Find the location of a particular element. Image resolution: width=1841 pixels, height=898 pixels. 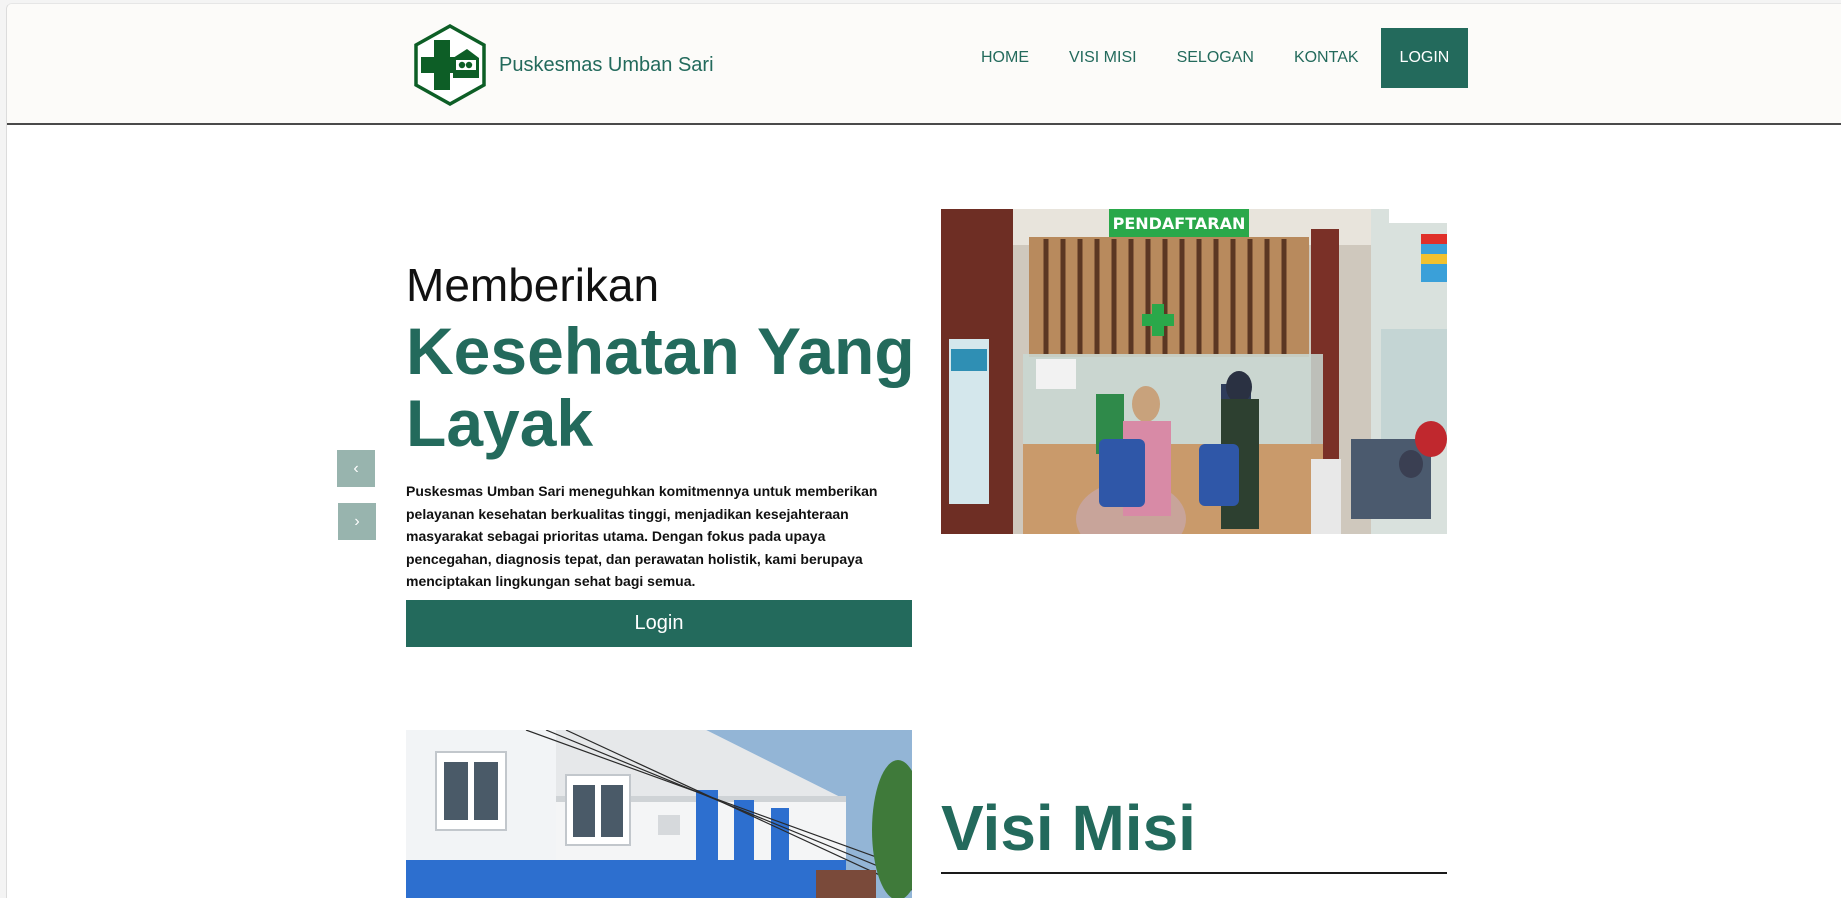

hero-heading-large: Kesehatan Yang Layak is located at coordinates (660, 387).